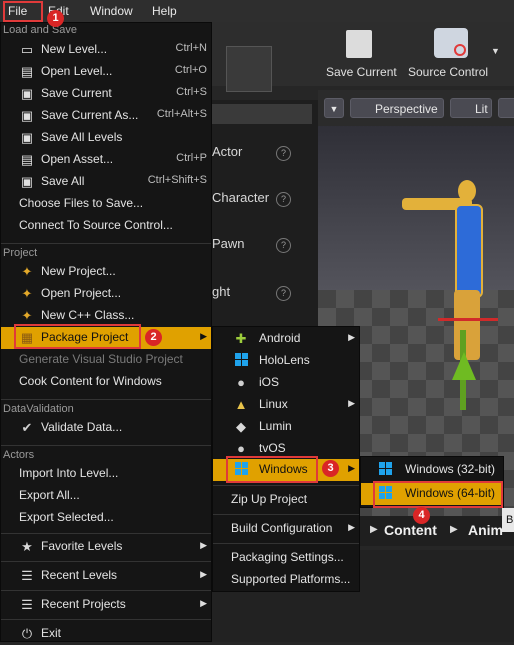 Image resolution: width=514 pixels, height=645 pixels. What do you see at coordinates (374, 529) in the screenshot?
I see `breadcrumb-arrow-icon: ▶` at bounding box center [374, 529].